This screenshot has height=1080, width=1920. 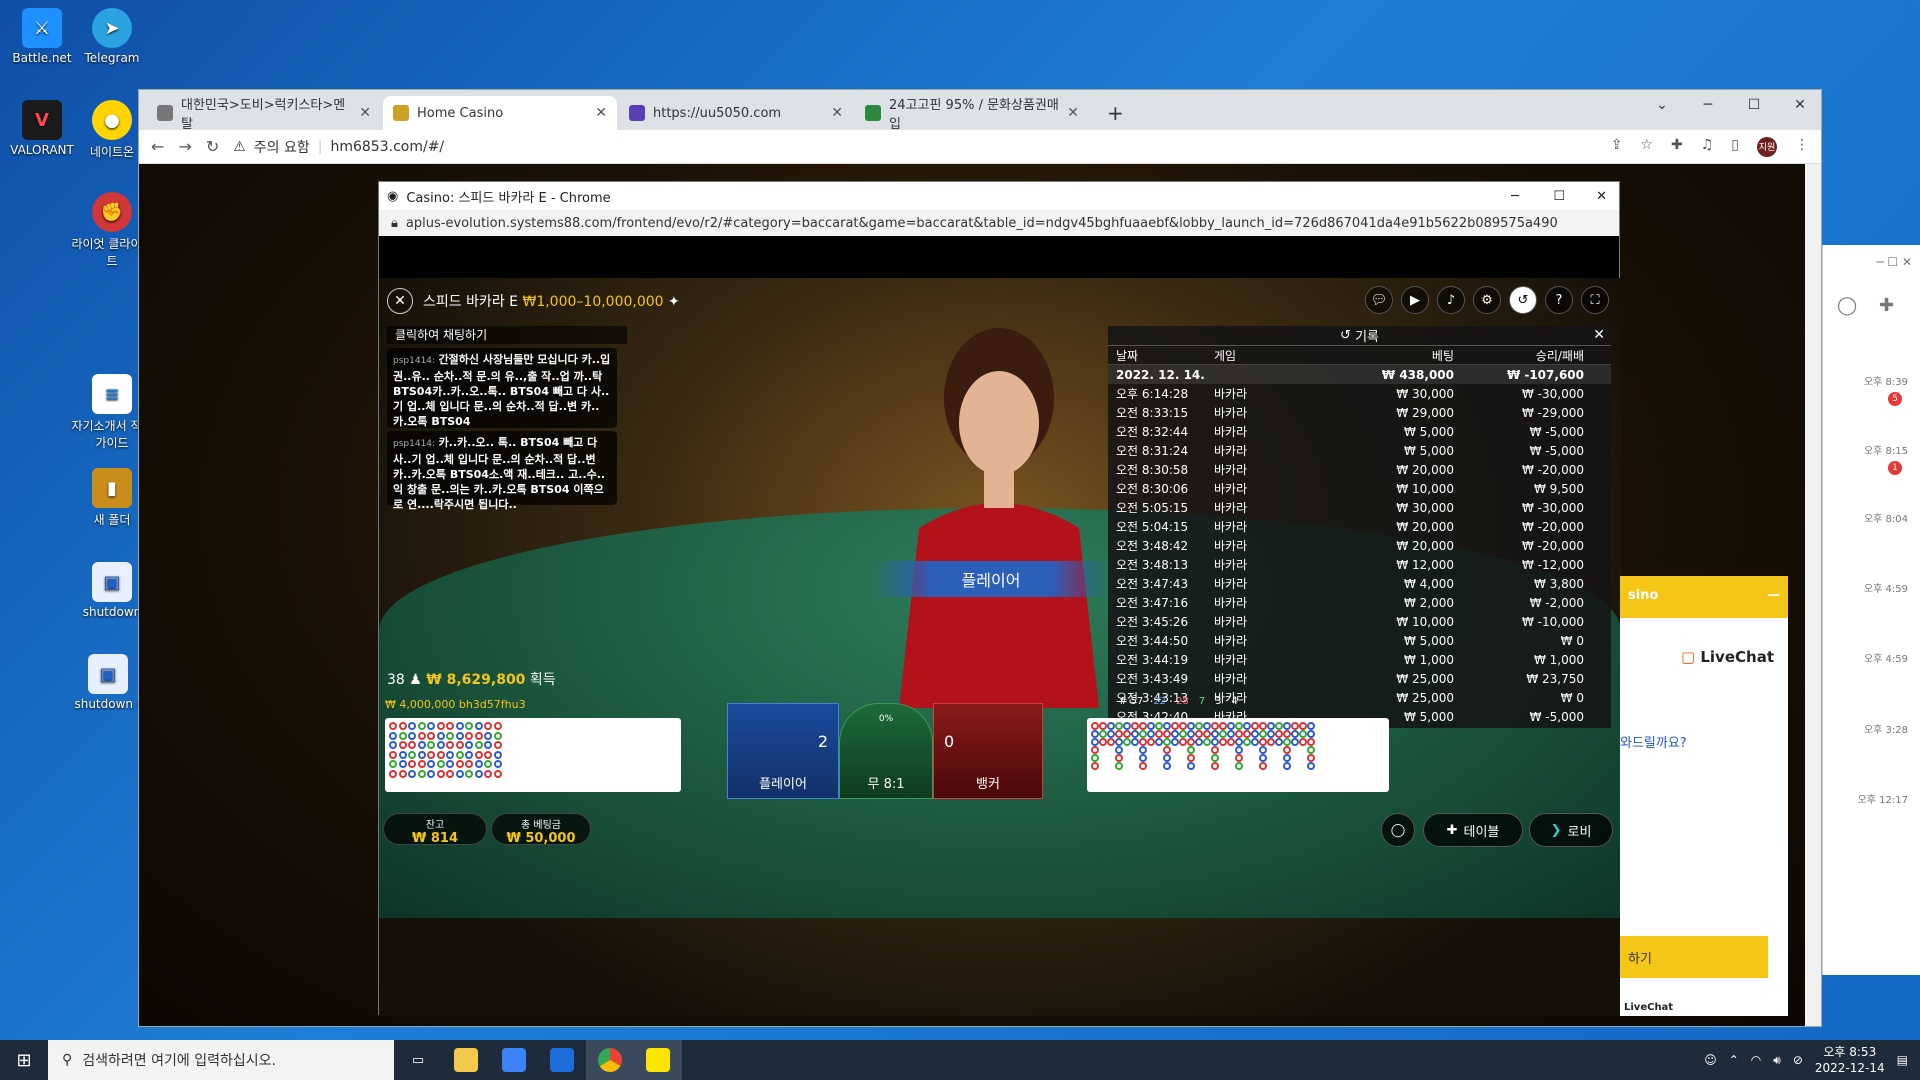 I want to click on bet-spot-player: 2 플레이어, so click(x=783, y=751).